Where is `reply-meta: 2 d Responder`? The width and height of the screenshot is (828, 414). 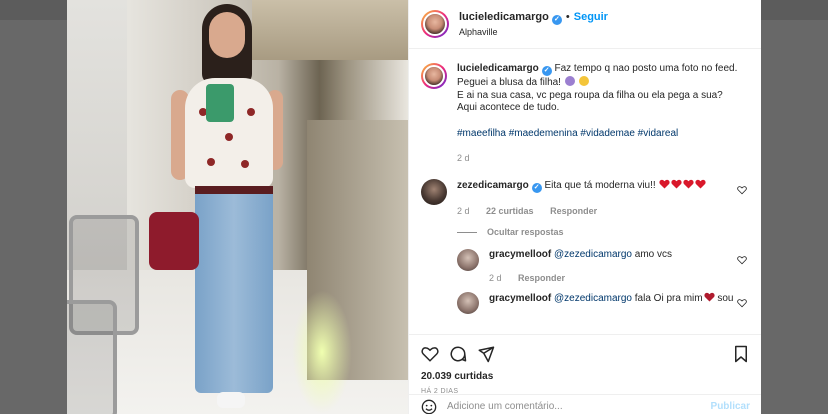 reply-meta: 2 d Responder is located at coordinates (619, 278).